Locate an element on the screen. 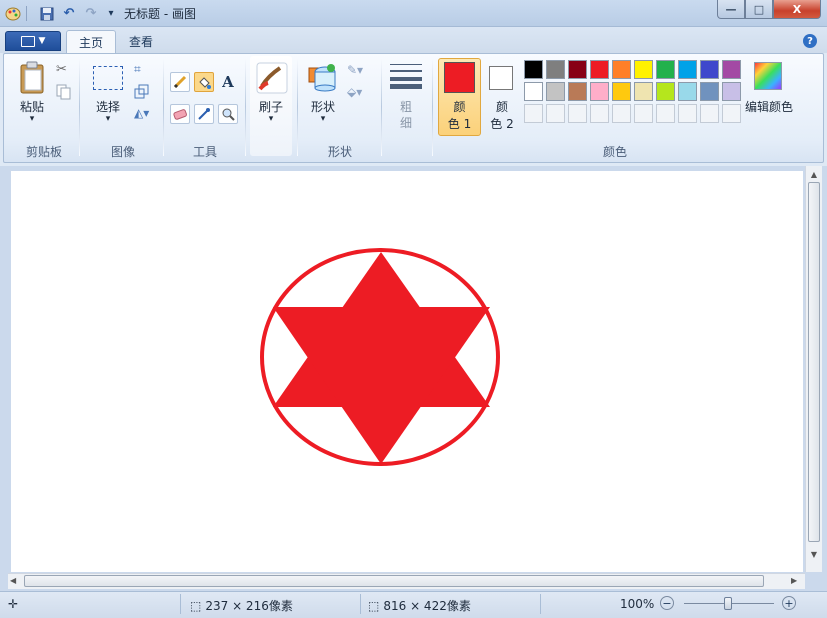 This screenshot has height=618, width=827. canvas-size-value: 816 × 422像素 is located at coordinates (427, 606).